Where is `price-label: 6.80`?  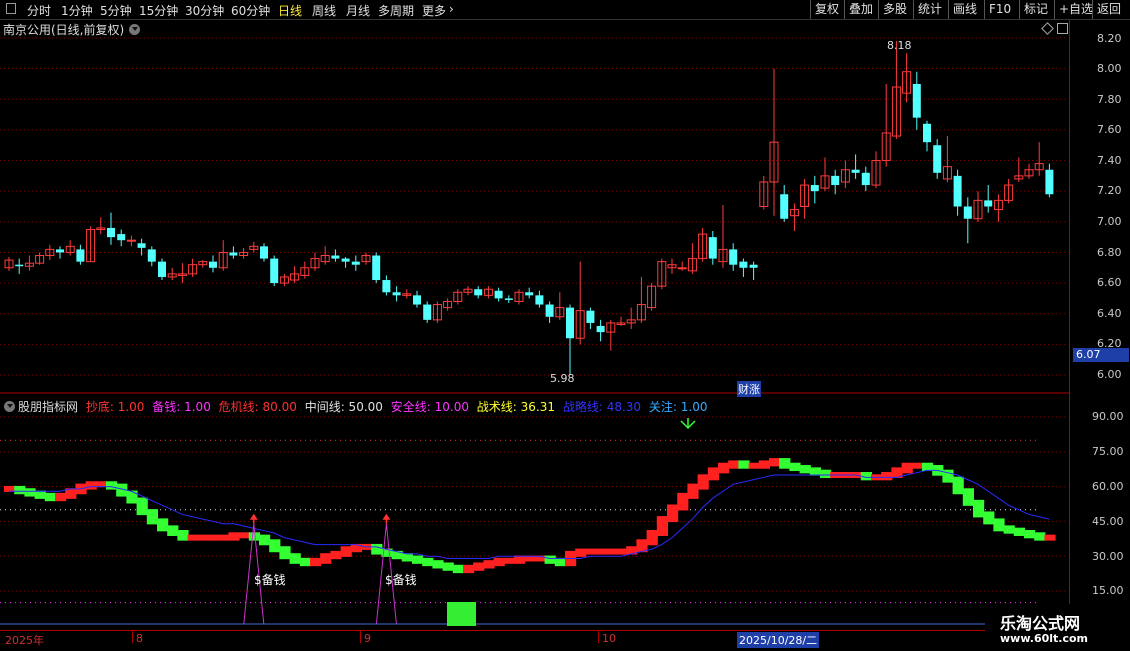
price-label: 6.80 is located at coordinates (1109, 252).